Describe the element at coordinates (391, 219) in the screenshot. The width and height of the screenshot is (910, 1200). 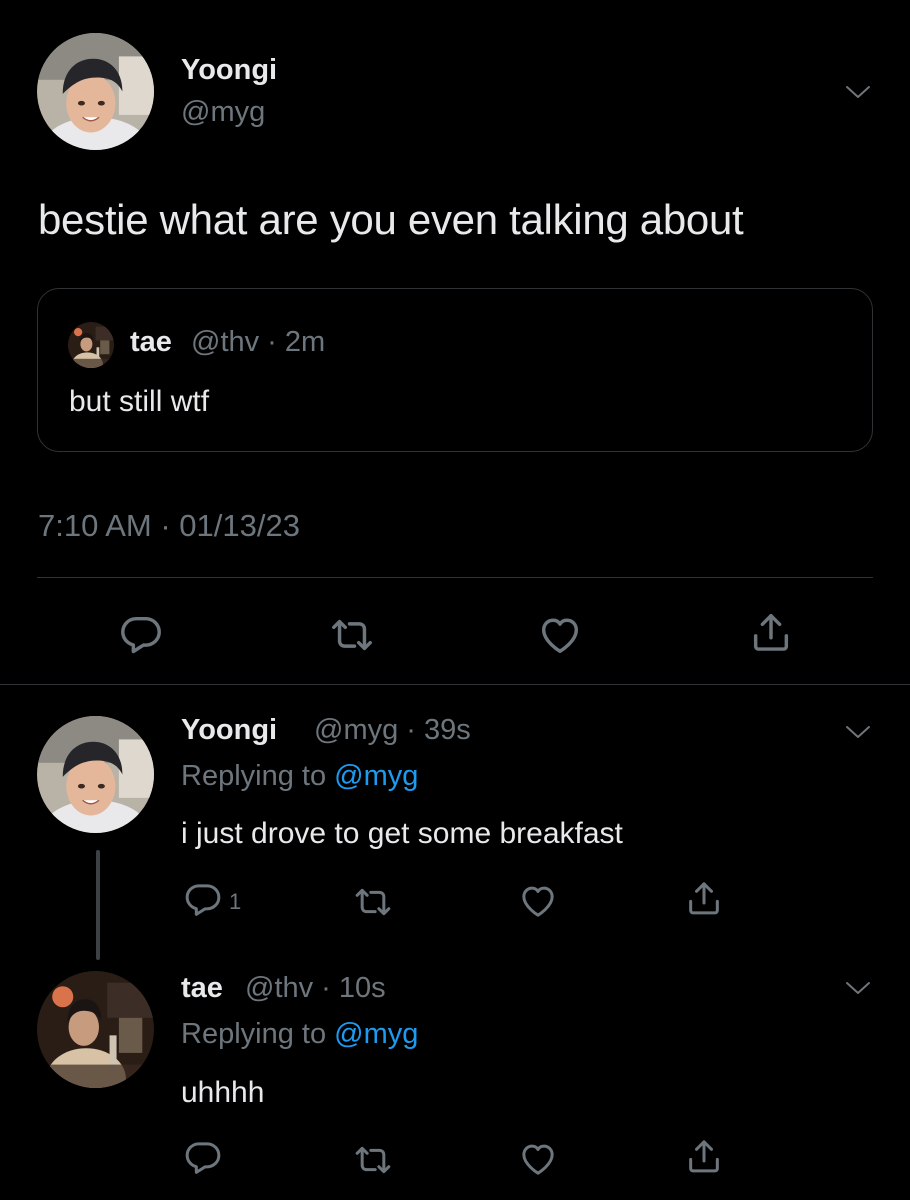
I see `tweet-text: bestie what are you even talking about` at that location.